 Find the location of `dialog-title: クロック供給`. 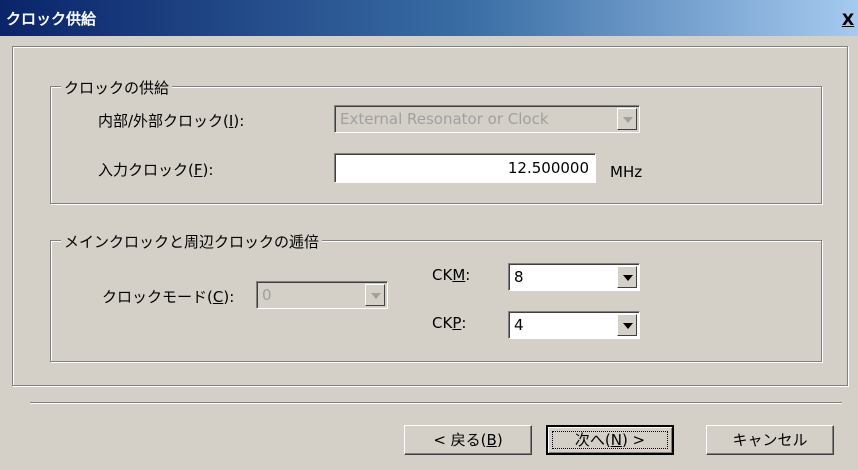

dialog-title: クロック供給 is located at coordinates (51, 19).